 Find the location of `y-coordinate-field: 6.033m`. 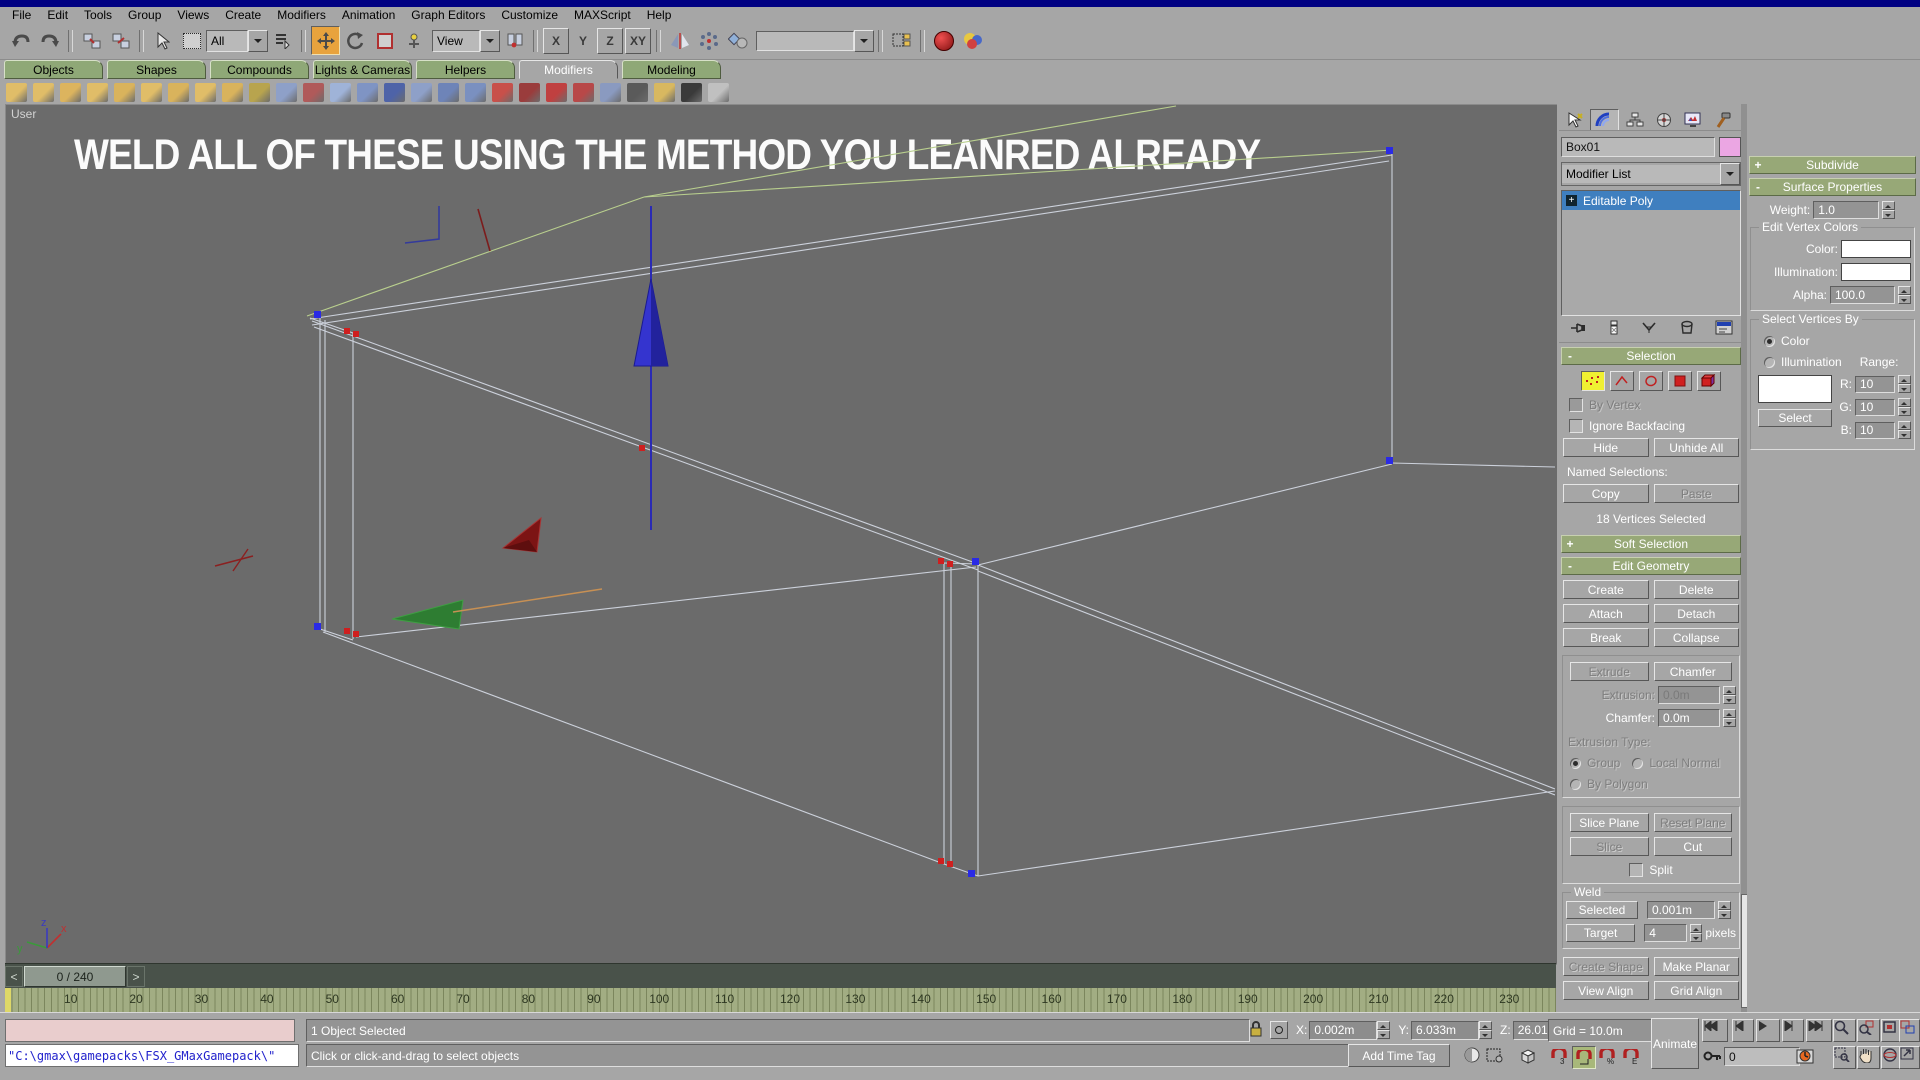

y-coordinate-field: 6.033m is located at coordinates (1445, 1030).